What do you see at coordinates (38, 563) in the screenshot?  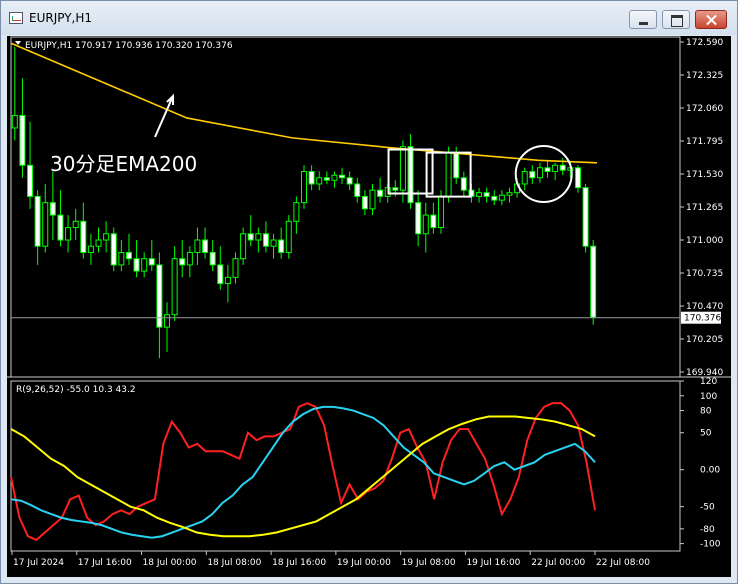 I see `time-tick-label: 17 Jul 2024` at bounding box center [38, 563].